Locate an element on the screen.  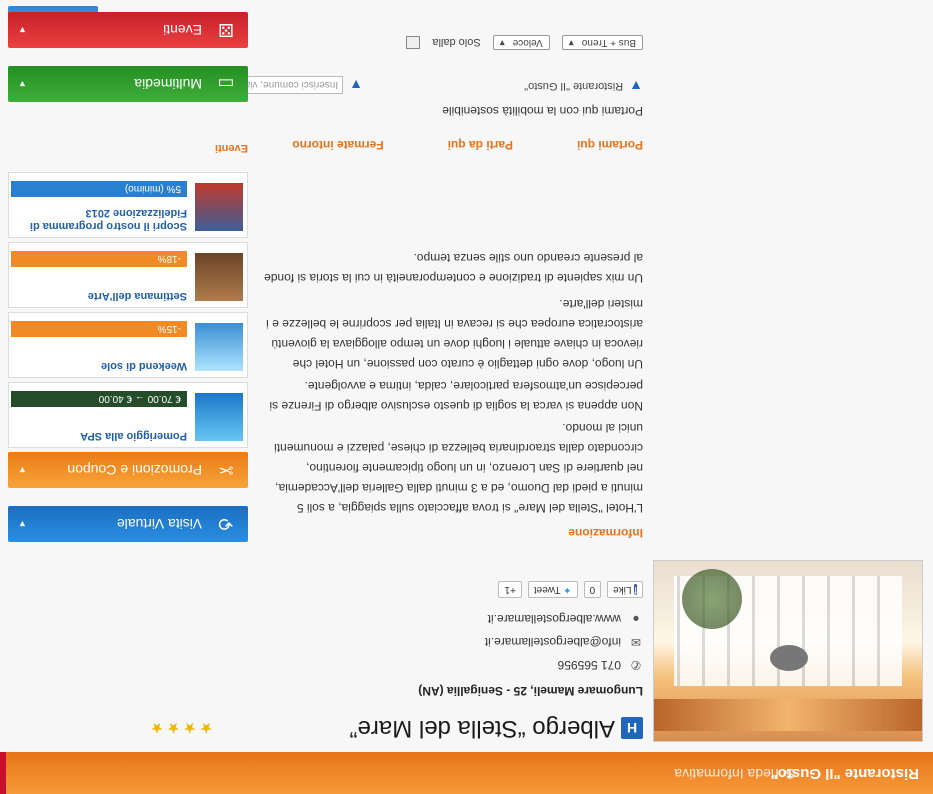
hotel-address: Lungomare Mameli, 25 - Senigallia (AN) is located at coordinates (530, 691).